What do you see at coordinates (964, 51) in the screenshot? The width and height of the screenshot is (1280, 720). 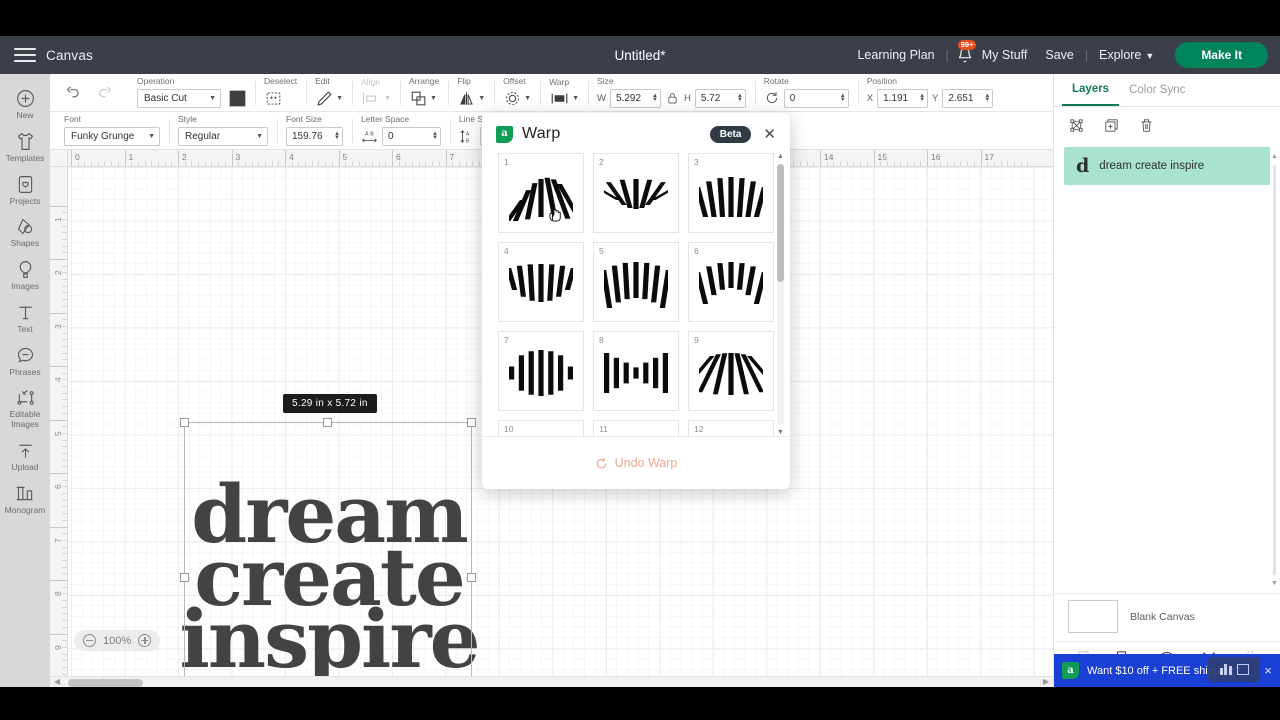 I see `notifications-button: 99+` at bounding box center [964, 51].